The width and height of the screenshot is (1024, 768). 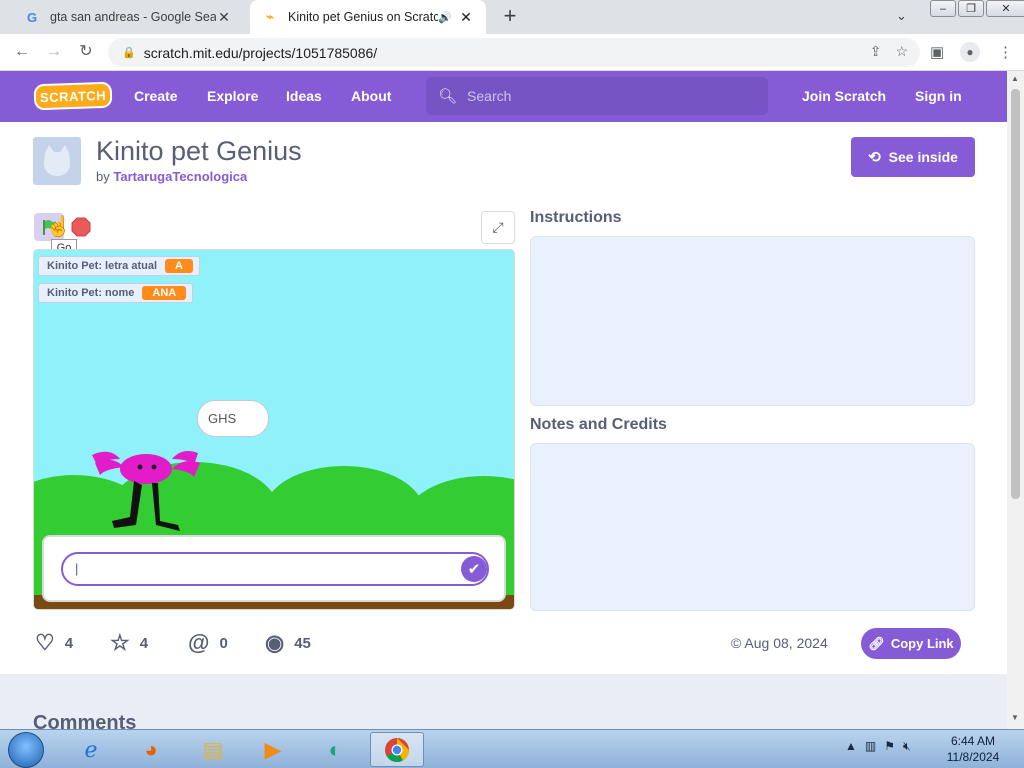 What do you see at coordinates (1005, 52) in the screenshot?
I see `menu-kebab-icon: ⋮` at bounding box center [1005, 52].